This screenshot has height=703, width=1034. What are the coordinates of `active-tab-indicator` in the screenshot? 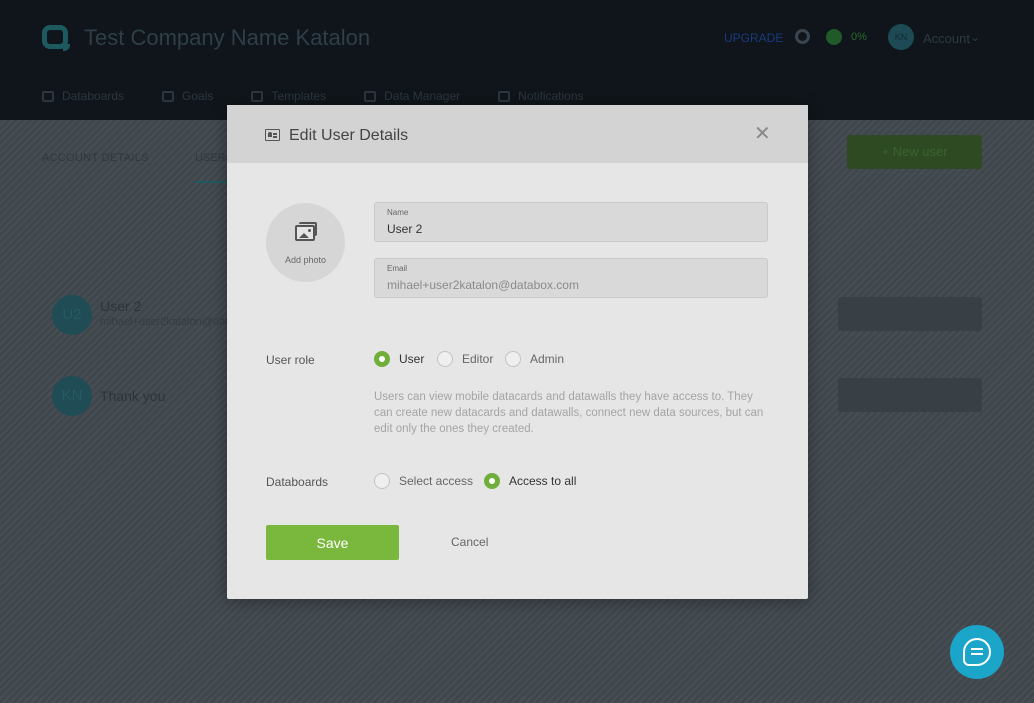 It's located at (211, 182).